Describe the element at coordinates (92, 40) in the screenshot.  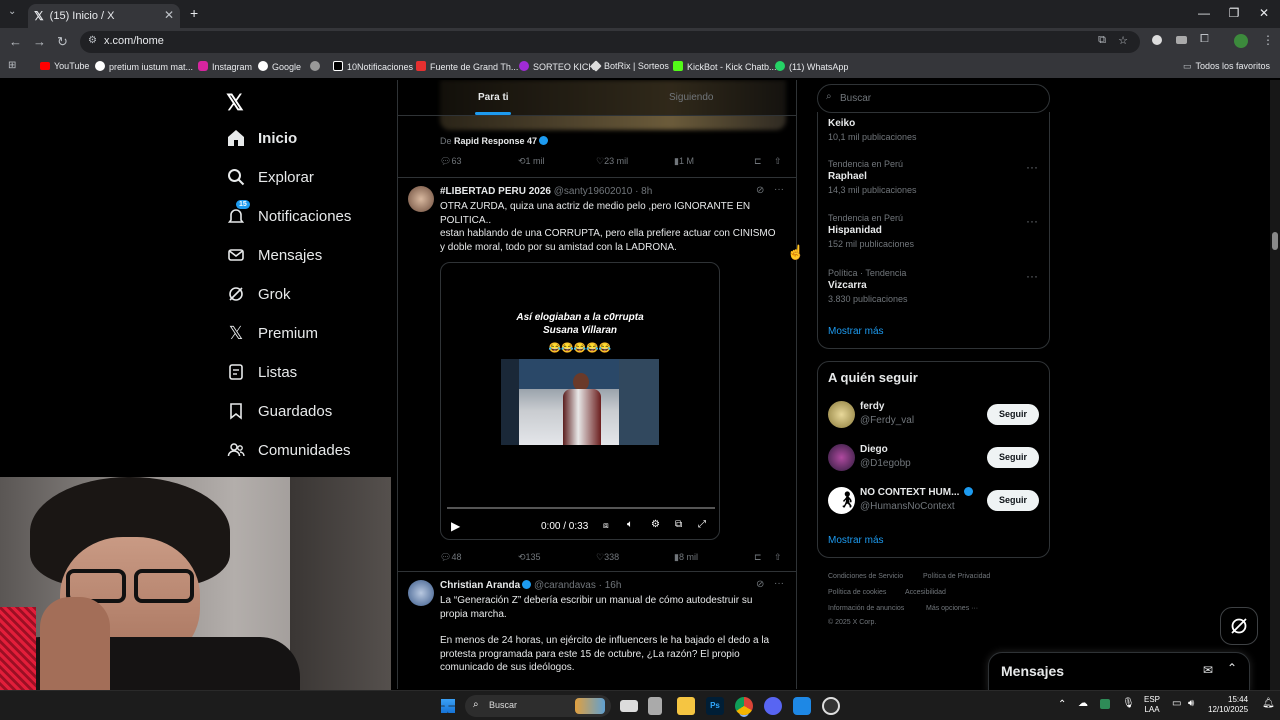
I see `site-info-icon: ⚙` at that location.